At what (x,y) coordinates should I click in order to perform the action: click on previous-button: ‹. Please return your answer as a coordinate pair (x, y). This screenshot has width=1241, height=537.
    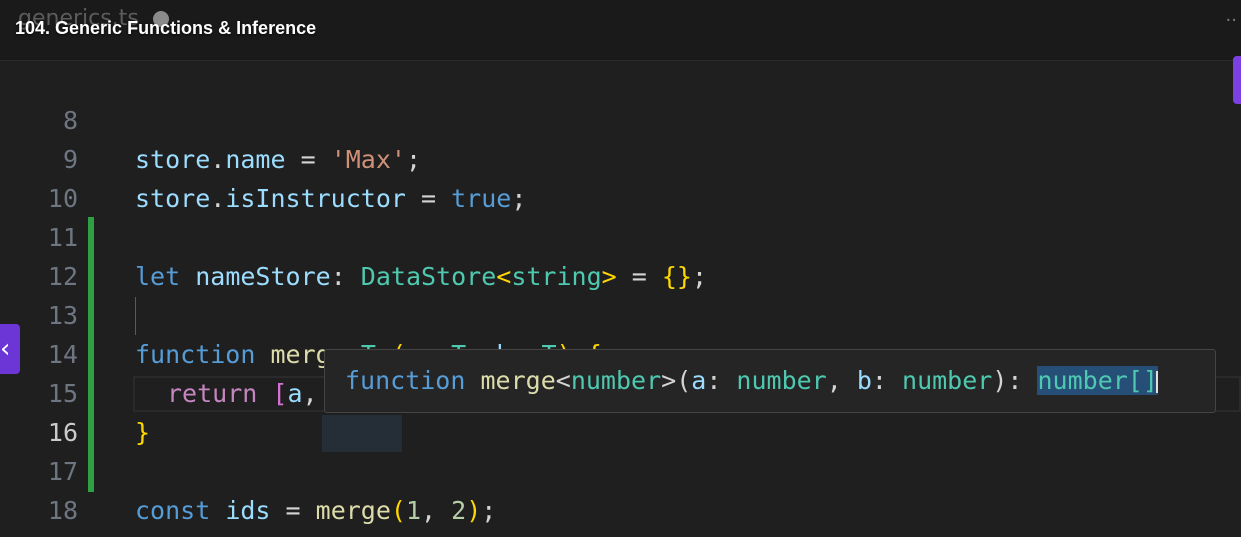
    Looking at the image, I should click on (10, 349).